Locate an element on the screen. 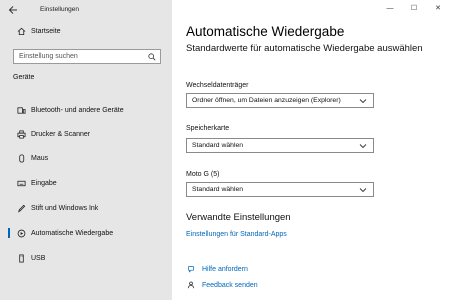  back-button is located at coordinates (13, 10).